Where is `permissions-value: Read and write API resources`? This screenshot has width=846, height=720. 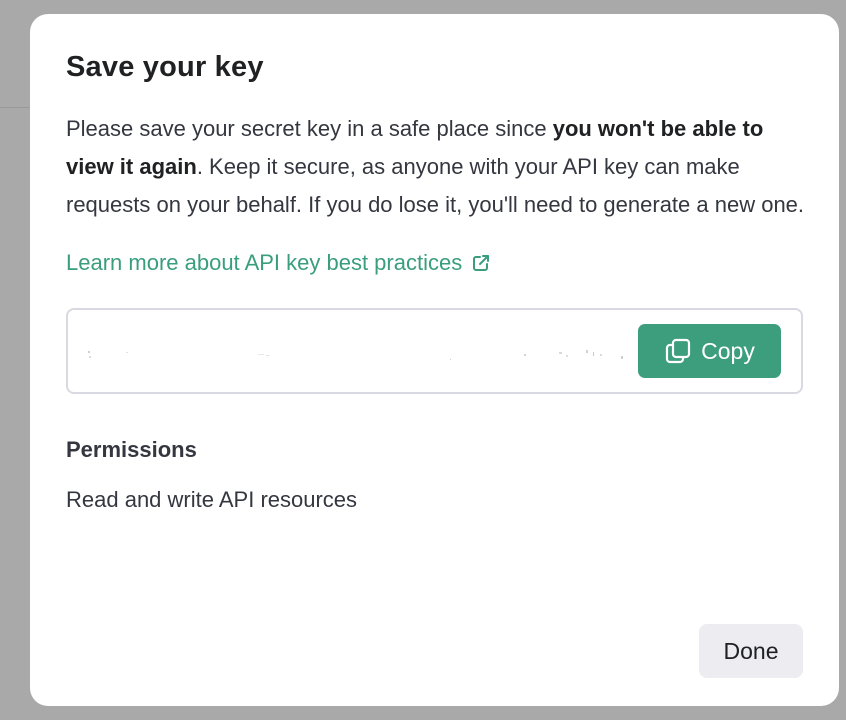
permissions-value: Read and write API resources is located at coordinates (212, 499).